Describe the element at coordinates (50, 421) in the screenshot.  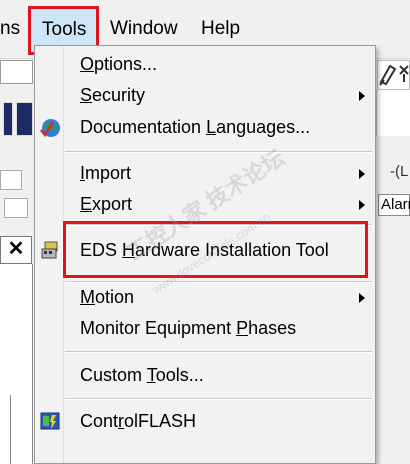
I see `controlflash-icon` at that location.